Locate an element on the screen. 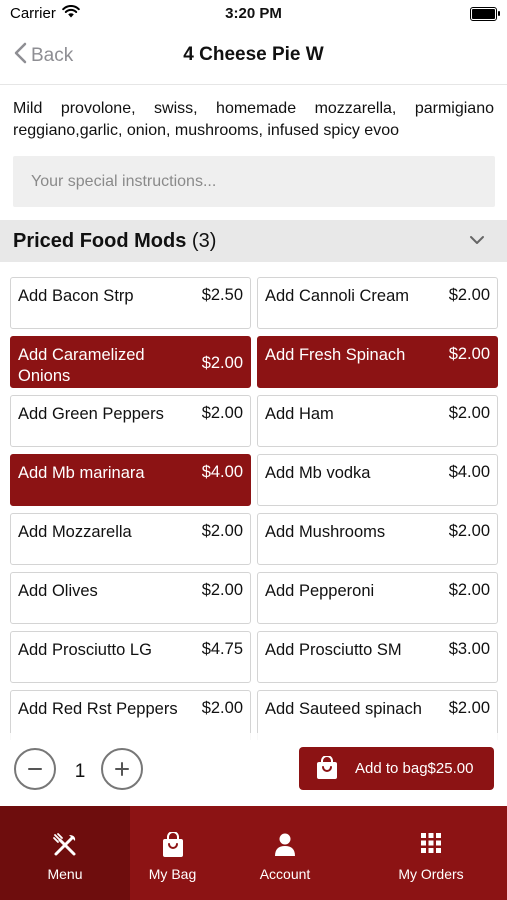 The height and width of the screenshot is (900, 507). mod-name: Add Red Rst Peppers is located at coordinates (98, 709).